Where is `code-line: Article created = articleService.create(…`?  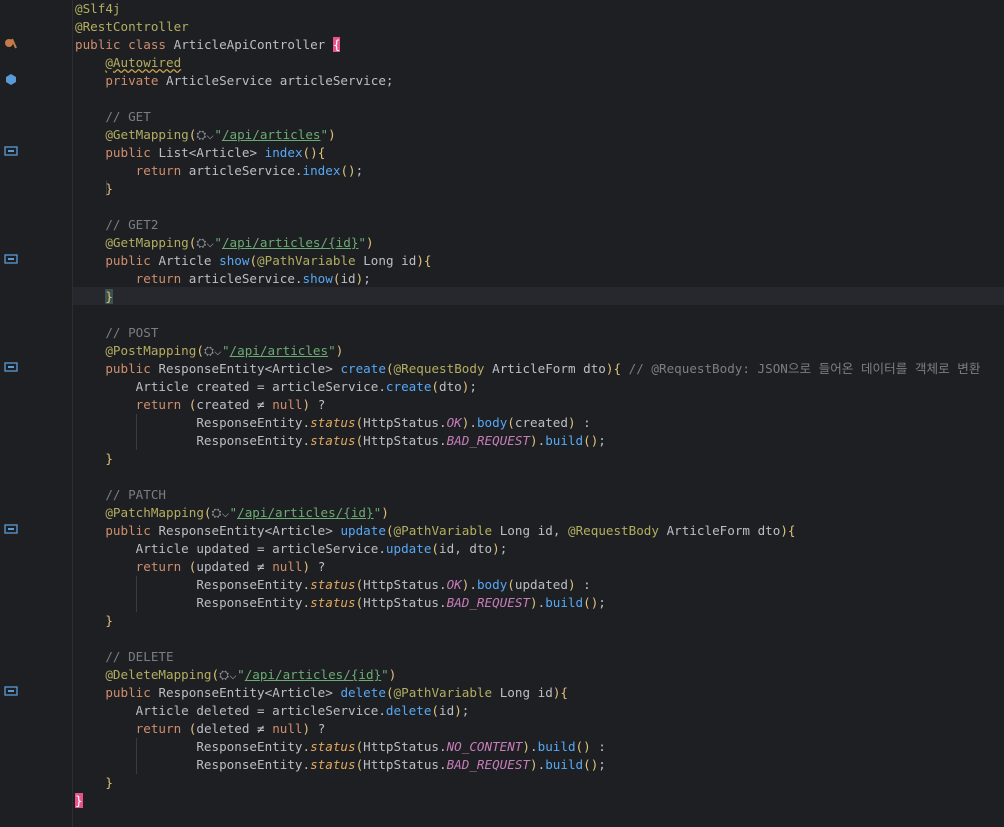 code-line: Article created = articleService.create(… is located at coordinates (276, 387).